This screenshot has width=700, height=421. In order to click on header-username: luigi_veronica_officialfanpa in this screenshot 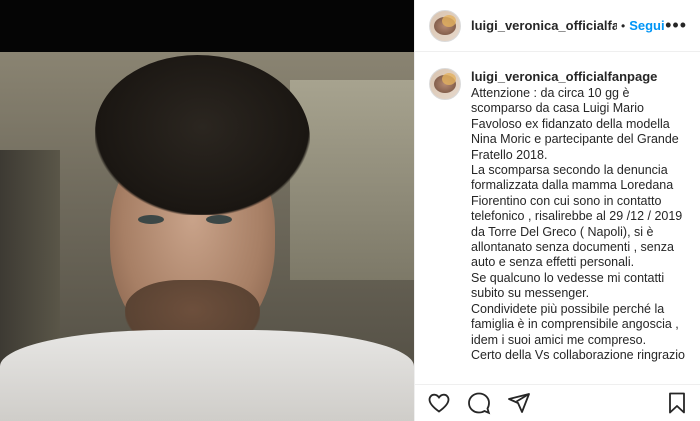, I will do `click(544, 25)`.